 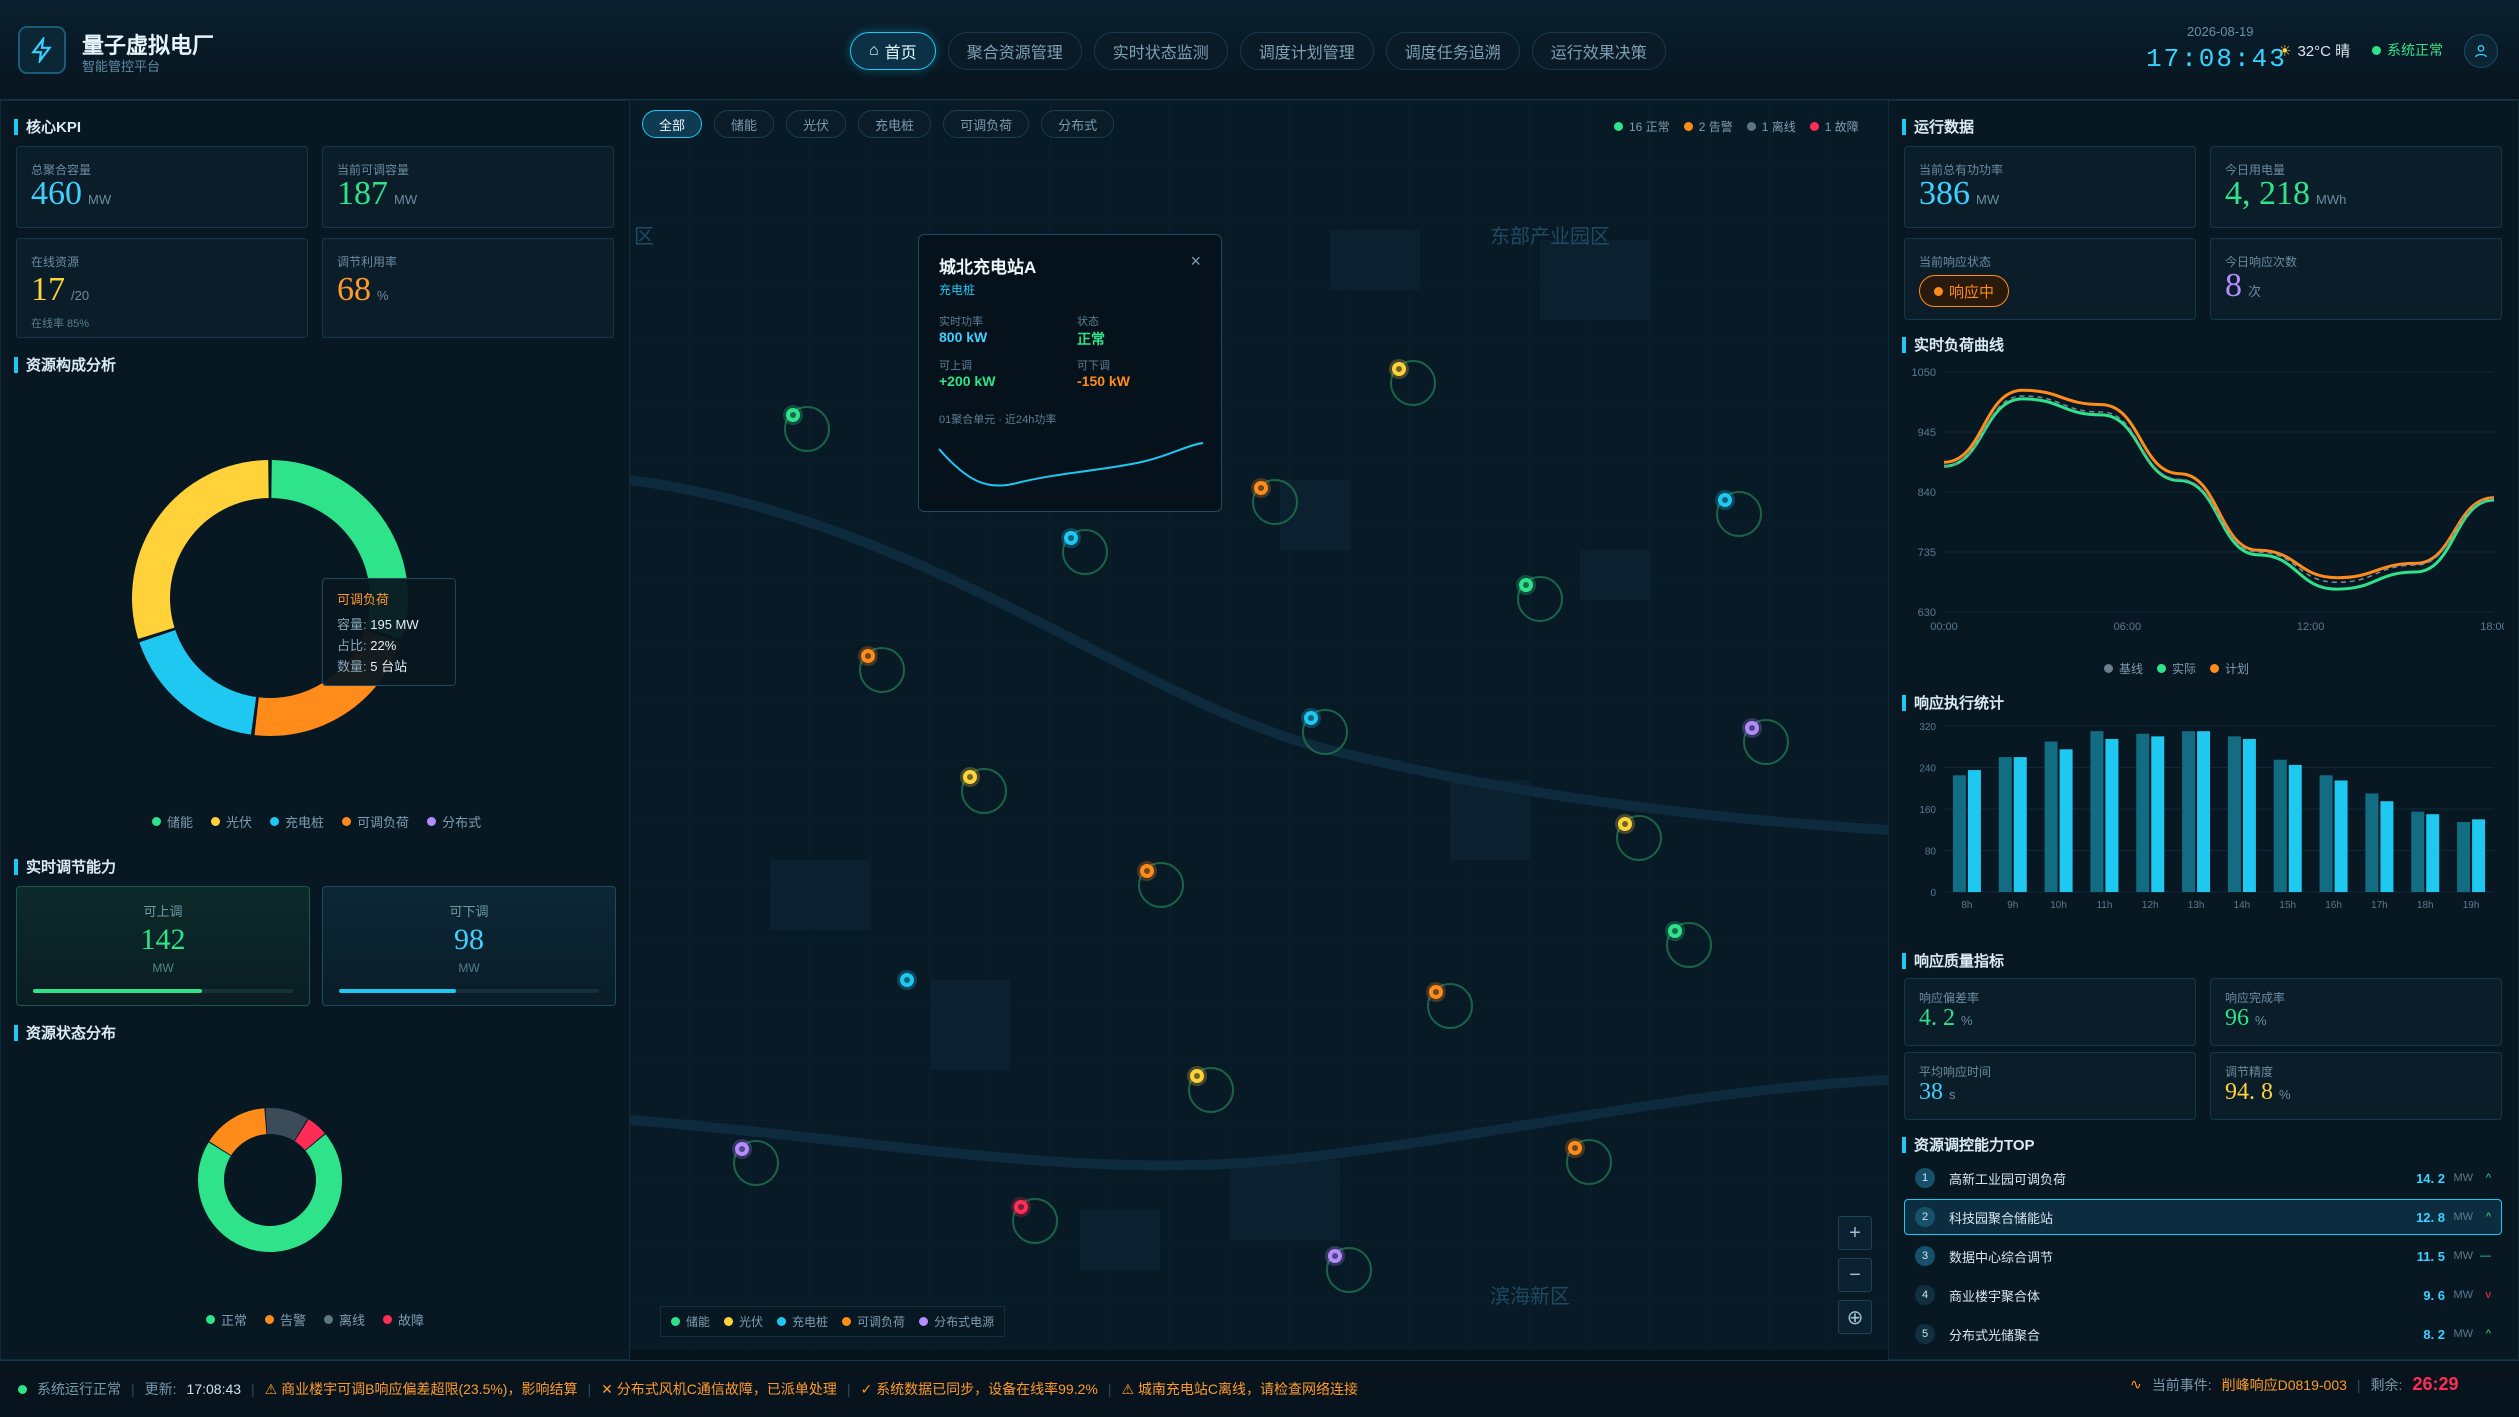 I want to click on load-ytick-4: 1050, so click(x=1924, y=373).